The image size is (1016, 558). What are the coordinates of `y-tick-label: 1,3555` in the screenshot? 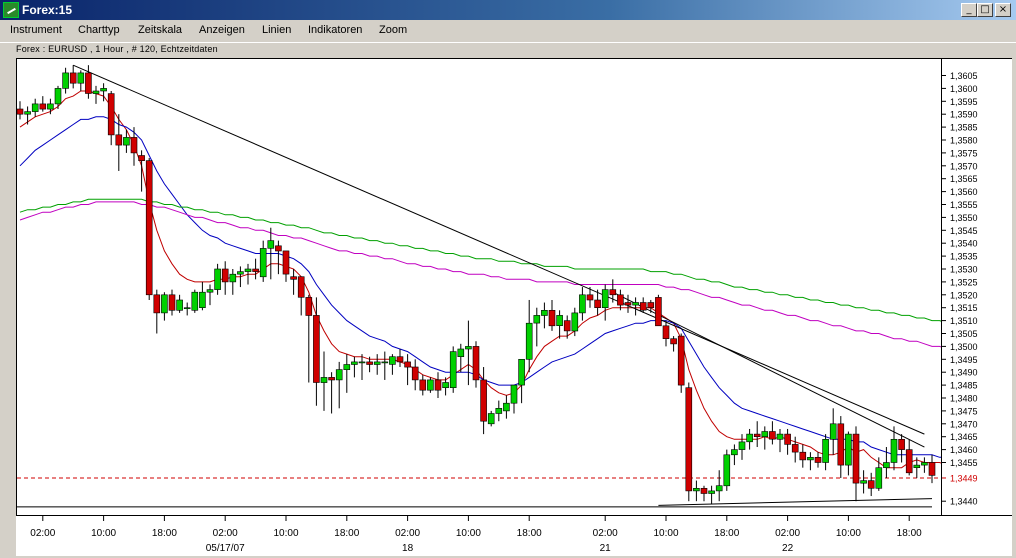 It's located at (964, 205).